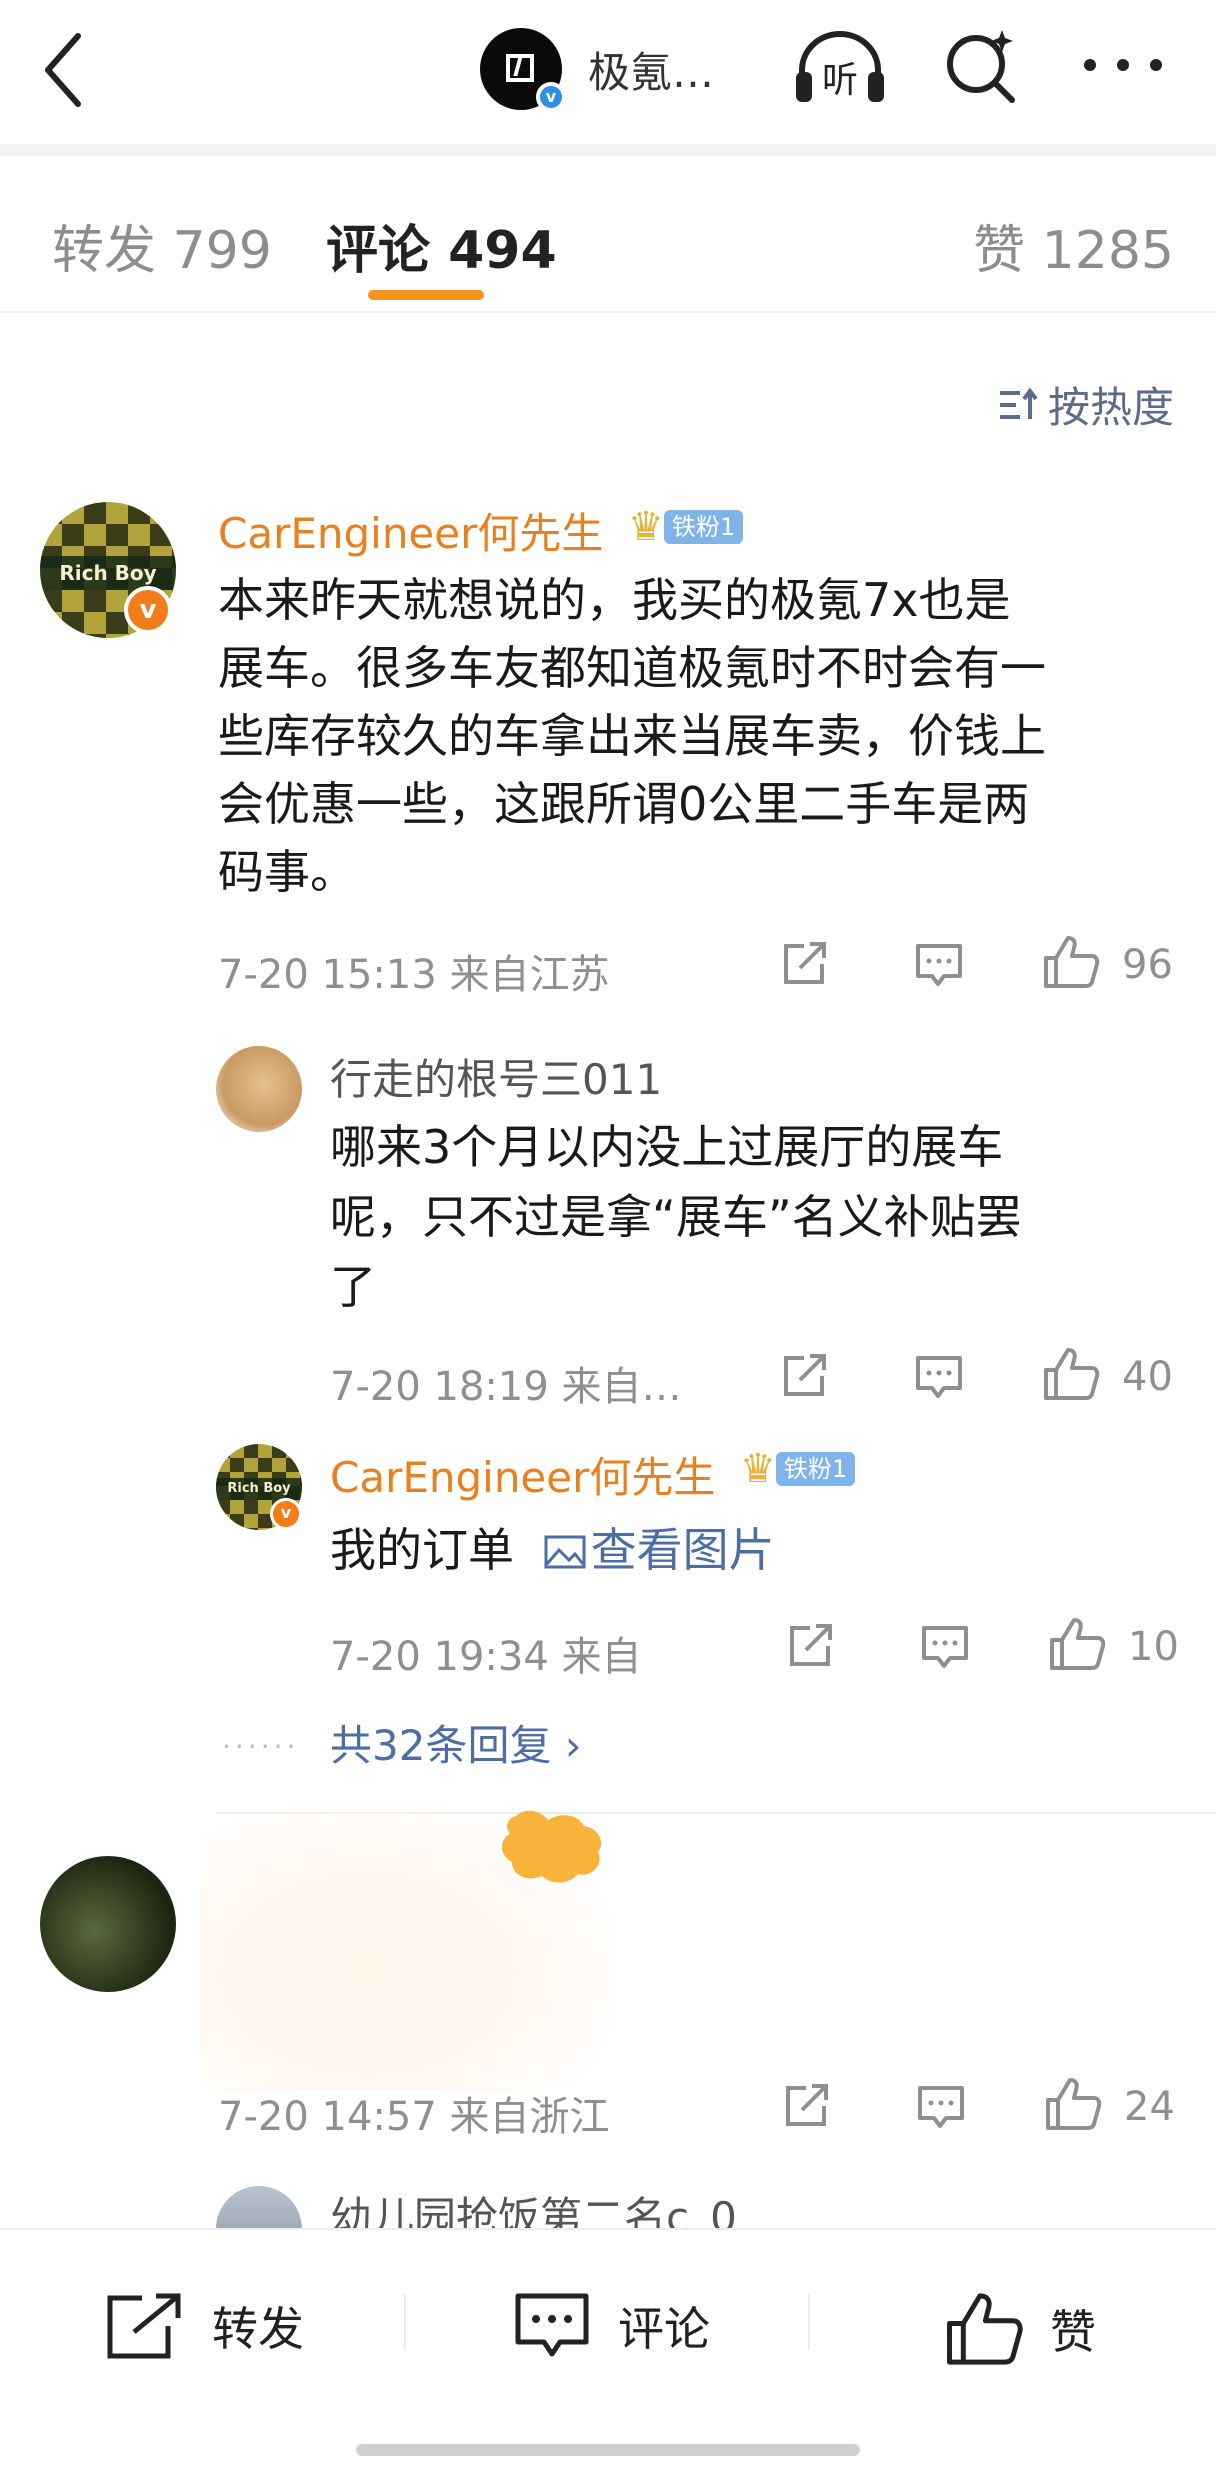 The image size is (1216, 2486). What do you see at coordinates (608, 2450) in the screenshot?
I see `home-indicator` at bounding box center [608, 2450].